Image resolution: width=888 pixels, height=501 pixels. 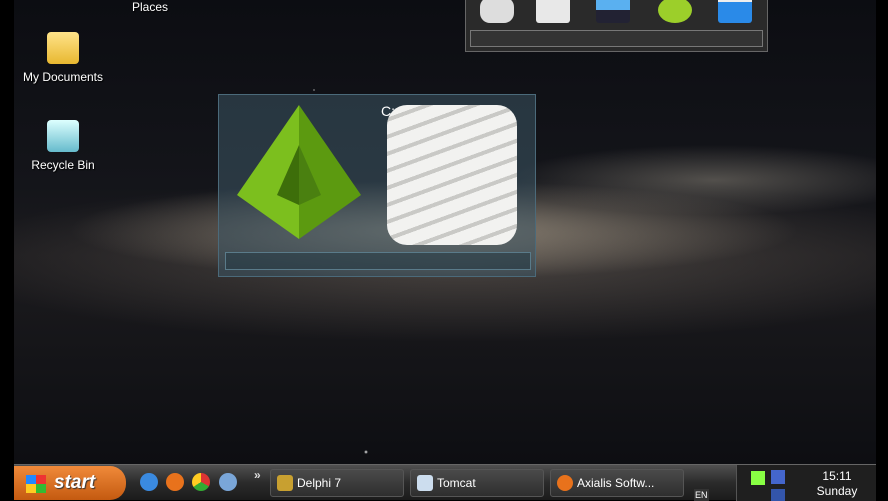 What do you see at coordinates (675, 11) in the screenshot?
I see `music-icon` at bounding box center [675, 11].